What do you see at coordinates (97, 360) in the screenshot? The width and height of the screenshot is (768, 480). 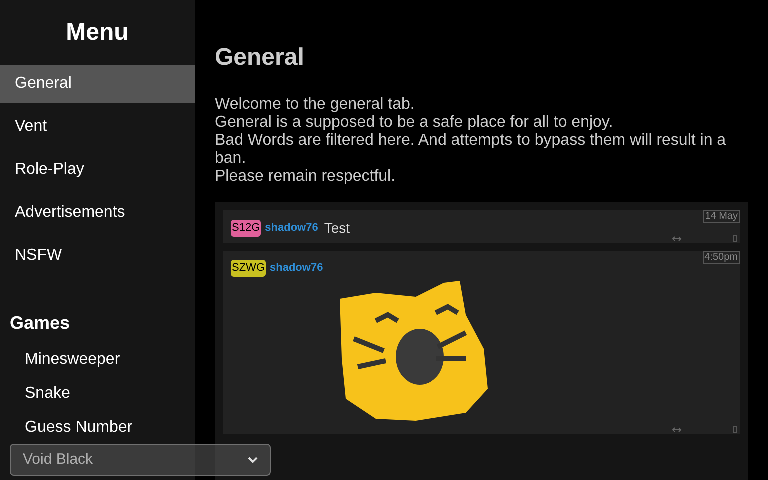 I see `game-item: Minesweeper` at bounding box center [97, 360].